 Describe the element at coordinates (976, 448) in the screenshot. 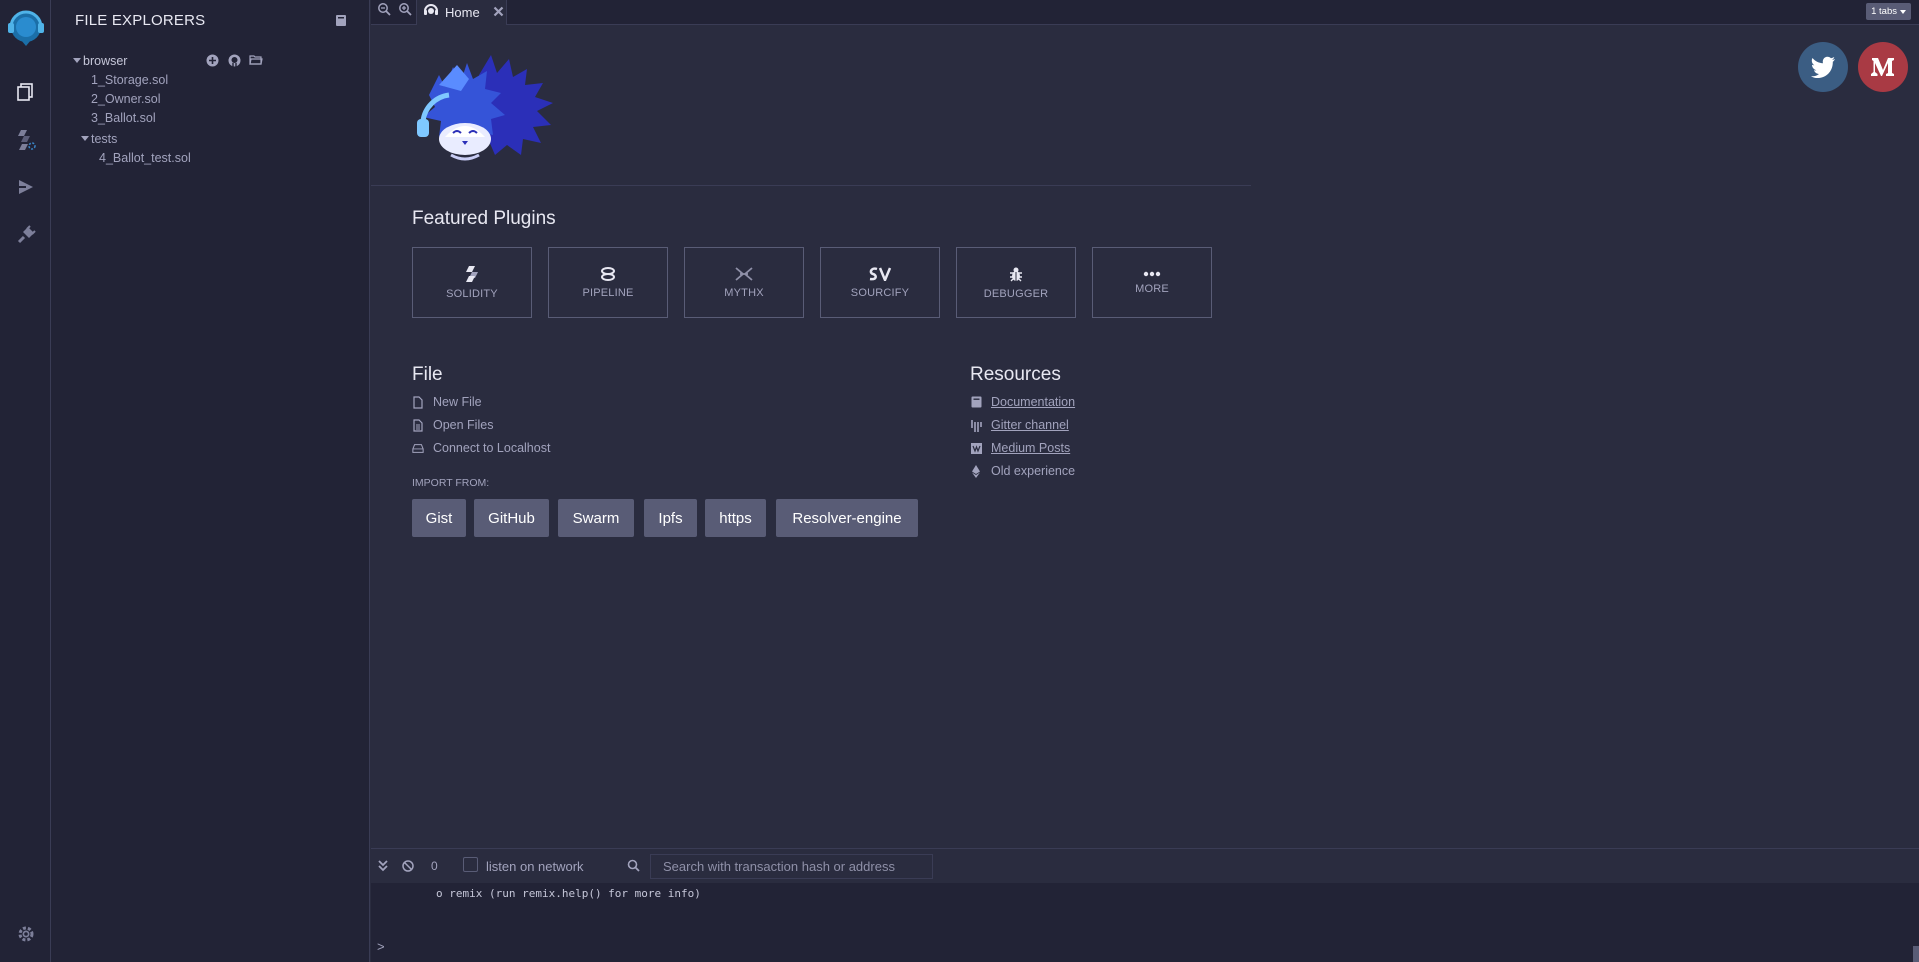

I see `medium-square-icon` at that location.